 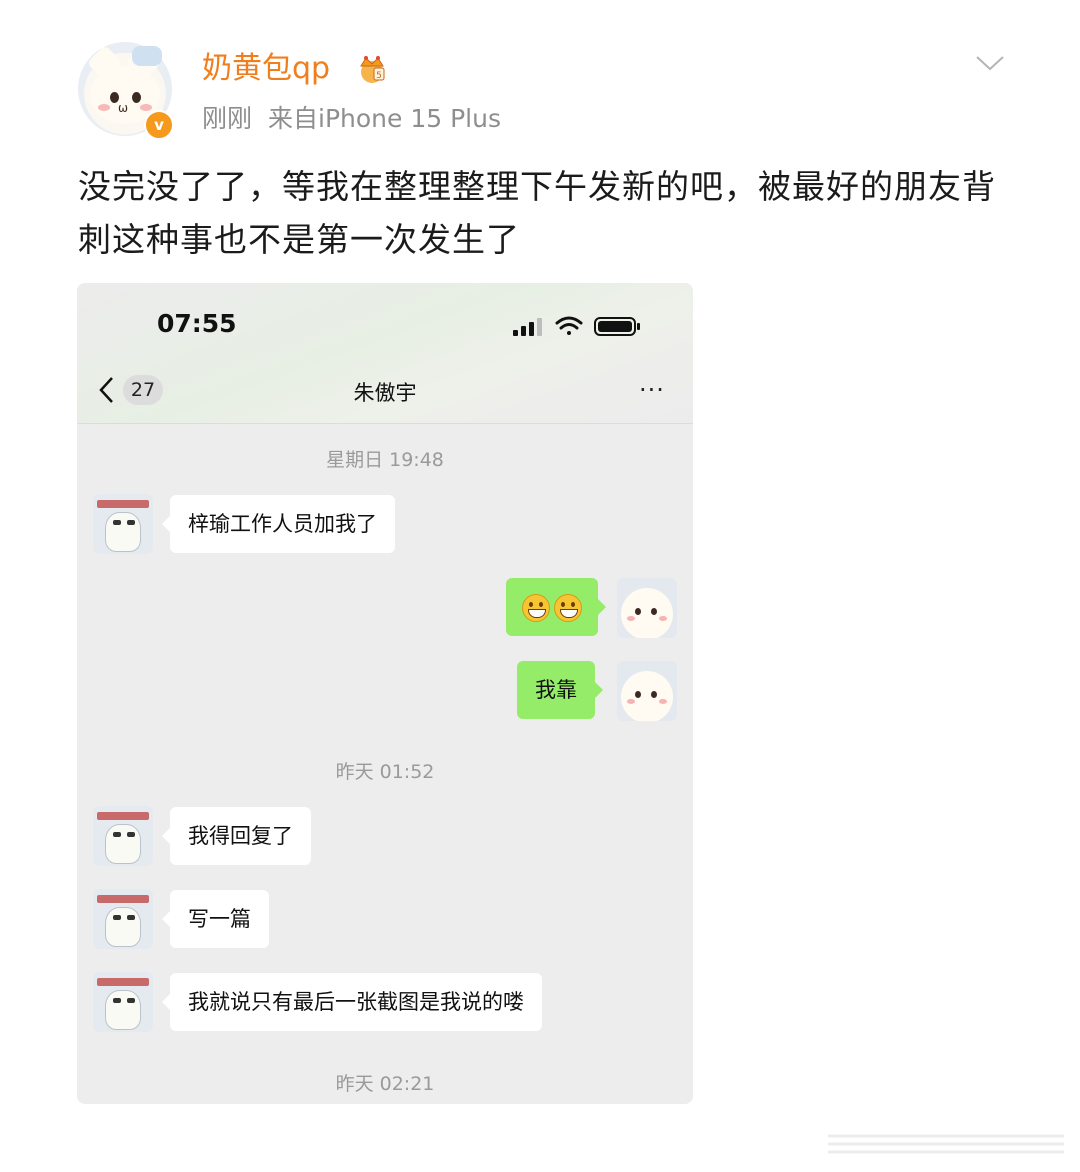 What do you see at coordinates (385, 393) in the screenshot?
I see `contact-name: 朱傲宇` at bounding box center [385, 393].